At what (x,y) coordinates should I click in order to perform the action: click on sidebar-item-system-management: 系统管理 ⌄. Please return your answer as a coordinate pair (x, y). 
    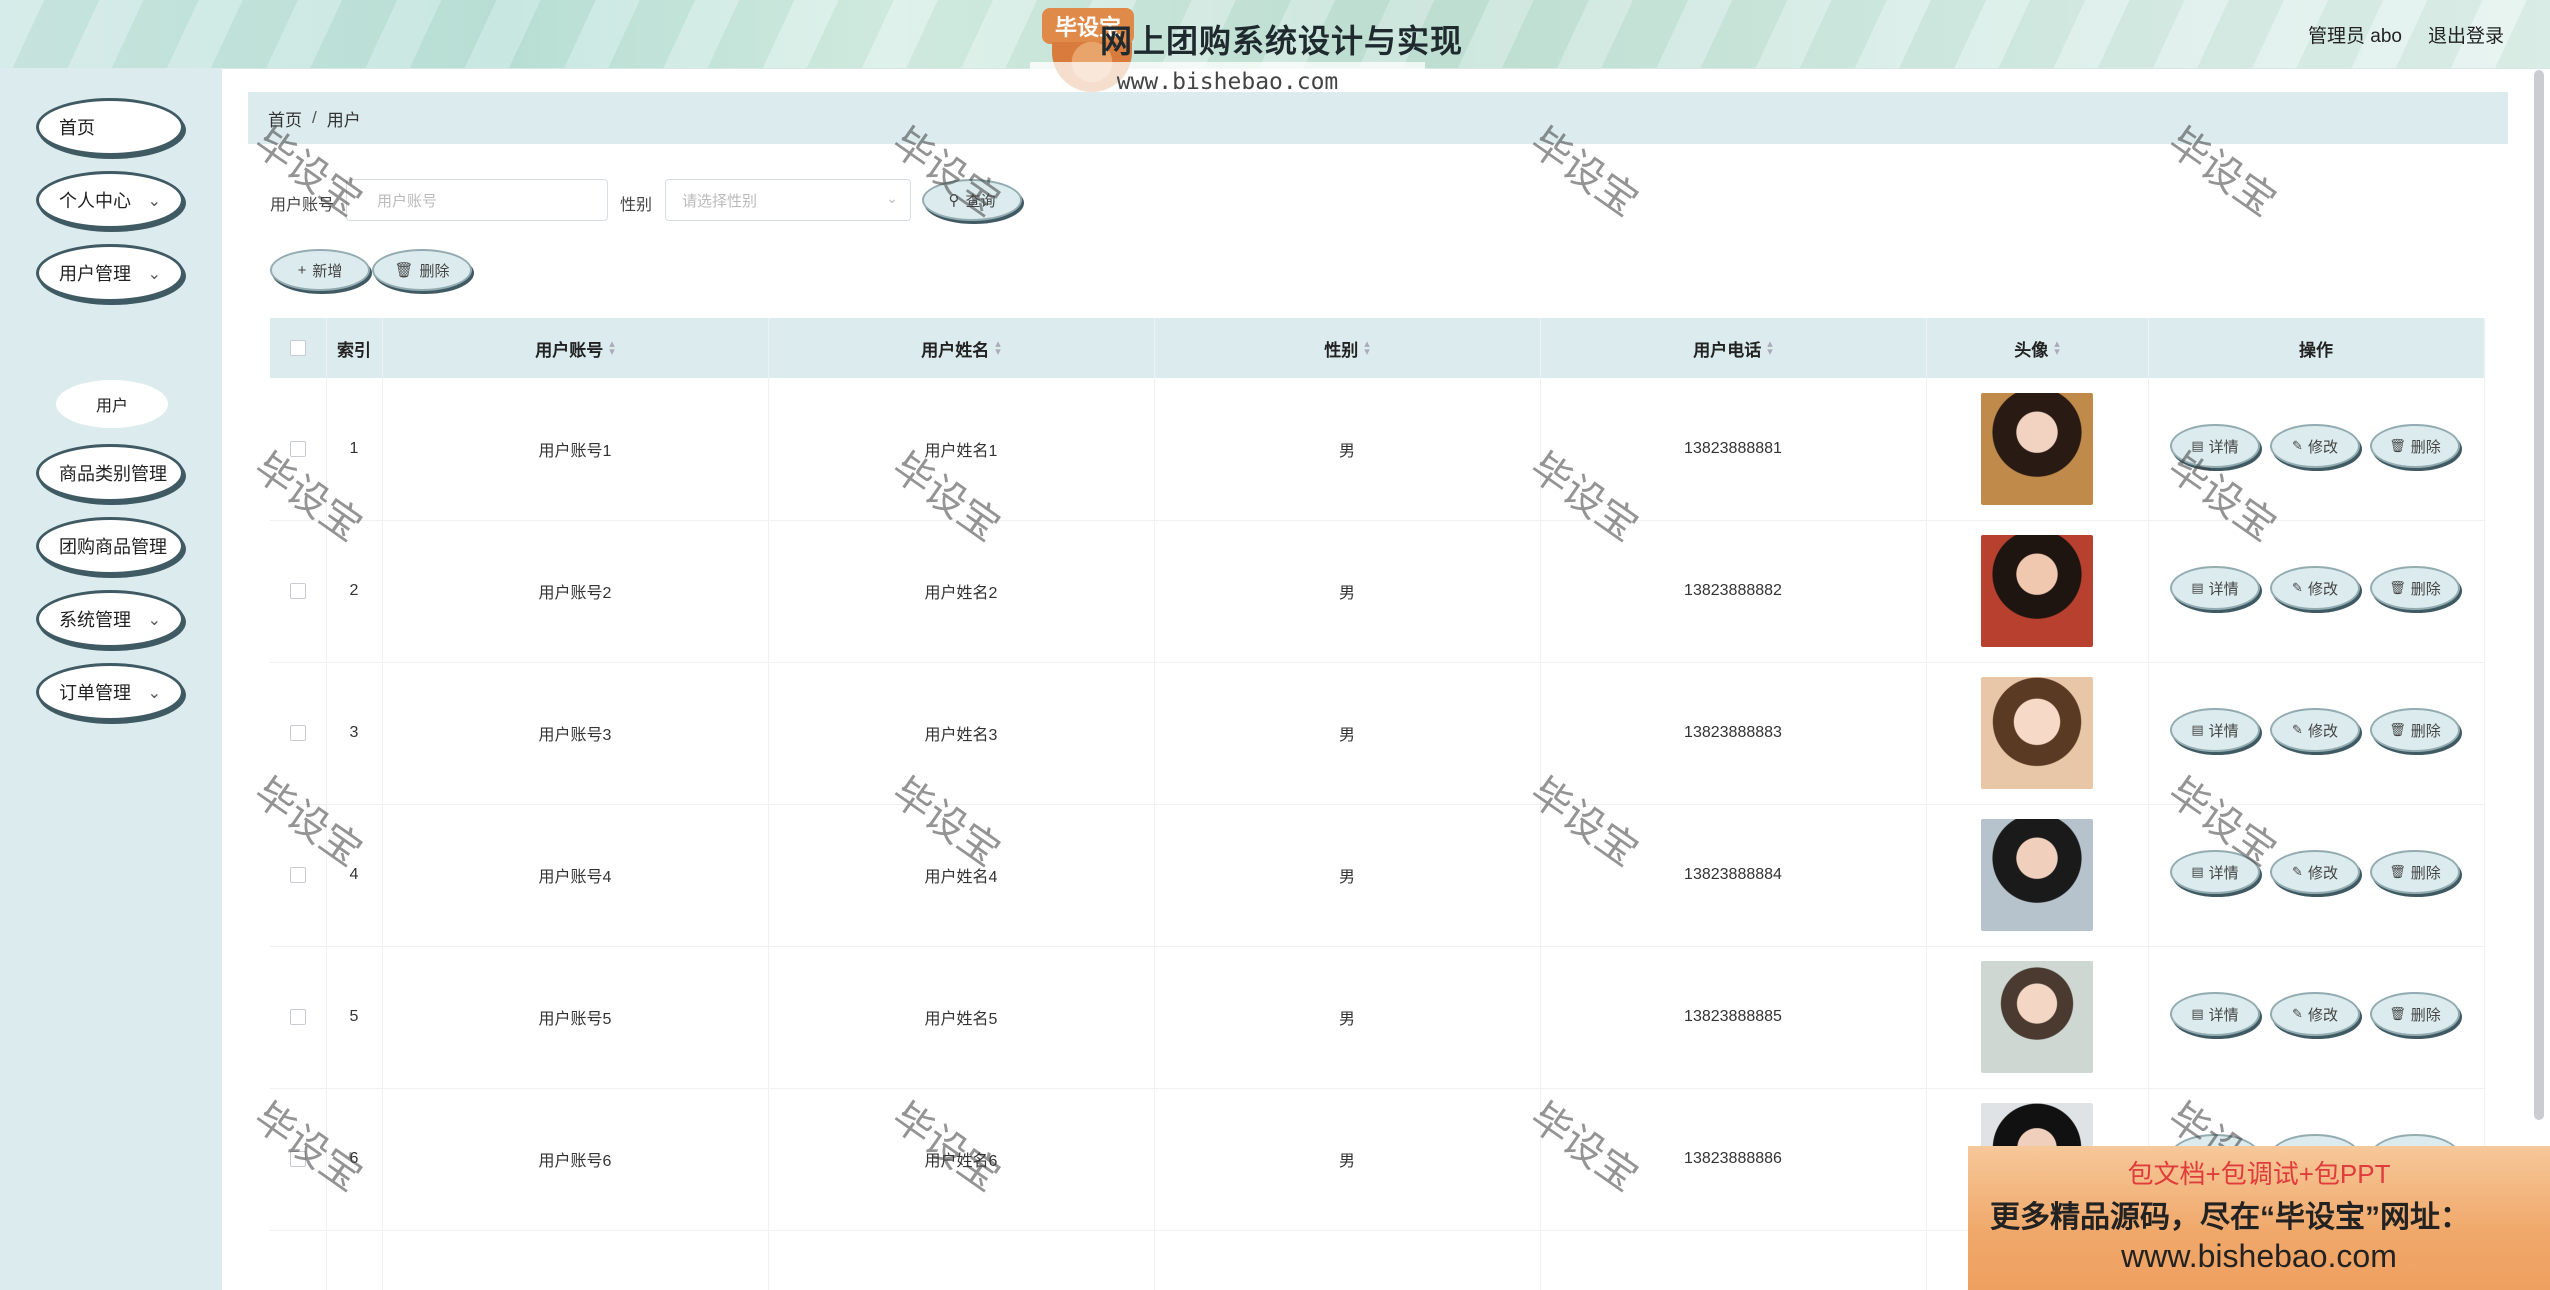
    Looking at the image, I should click on (110, 619).